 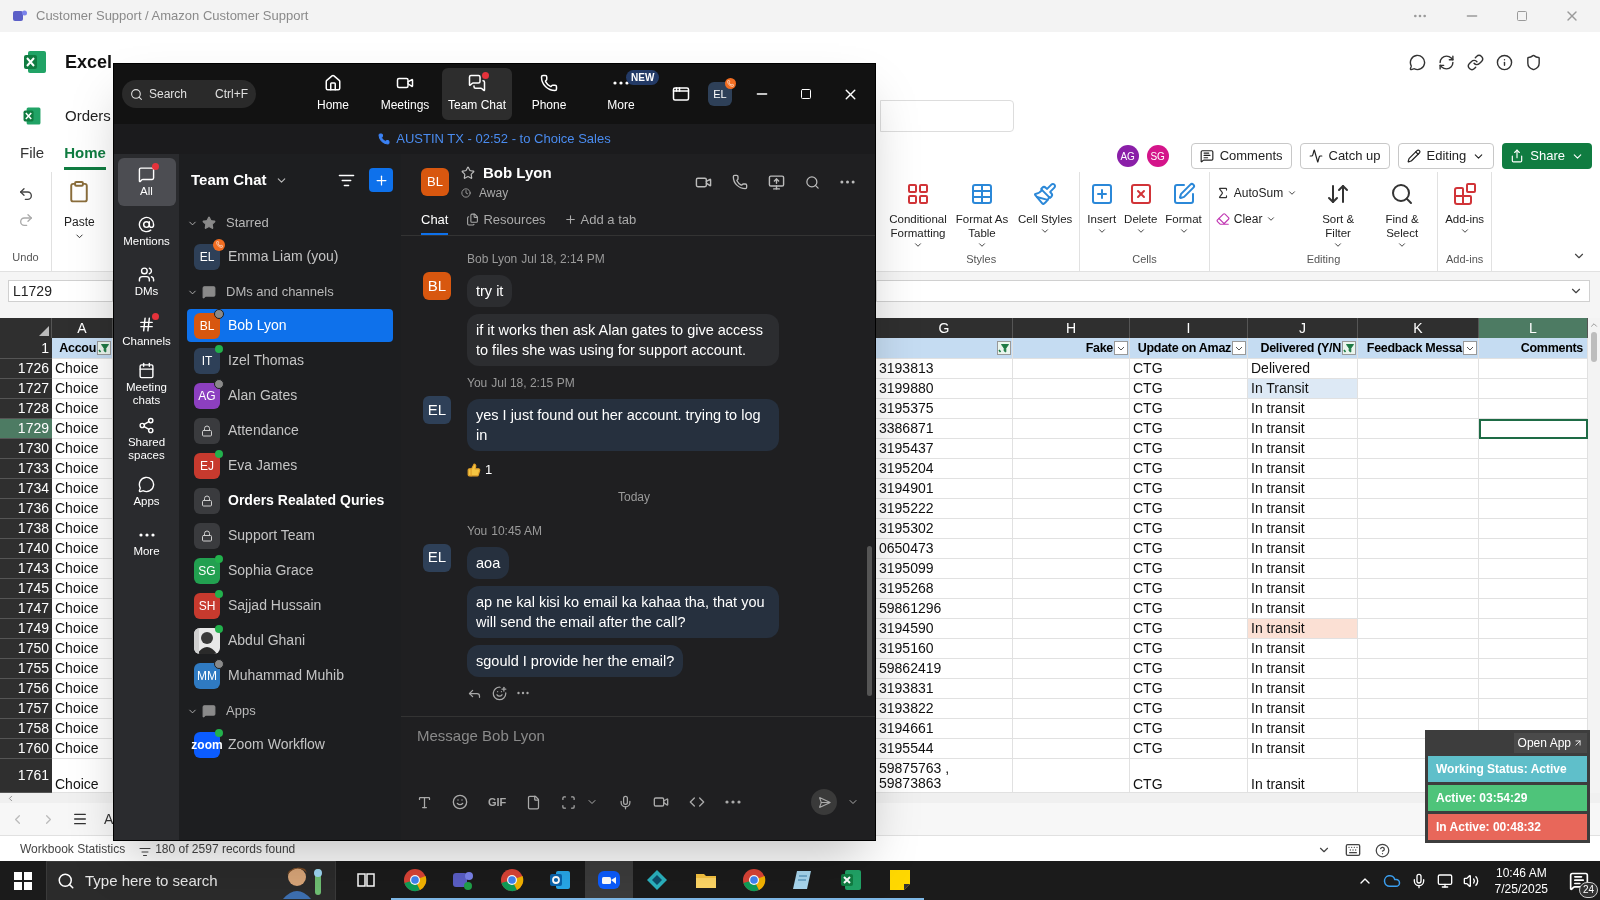 What do you see at coordinates (697, 802) in the screenshot?
I see `code-icon` at bounding box center [697, 802].